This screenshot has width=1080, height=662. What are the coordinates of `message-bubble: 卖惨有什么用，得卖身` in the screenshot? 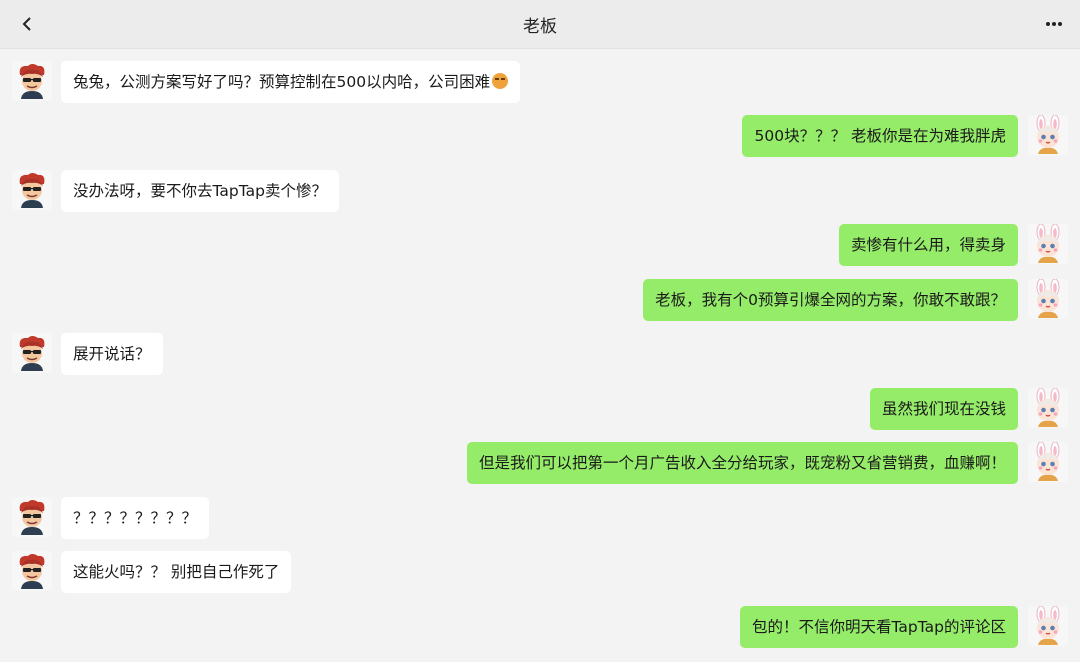 It's located at (928, 245).